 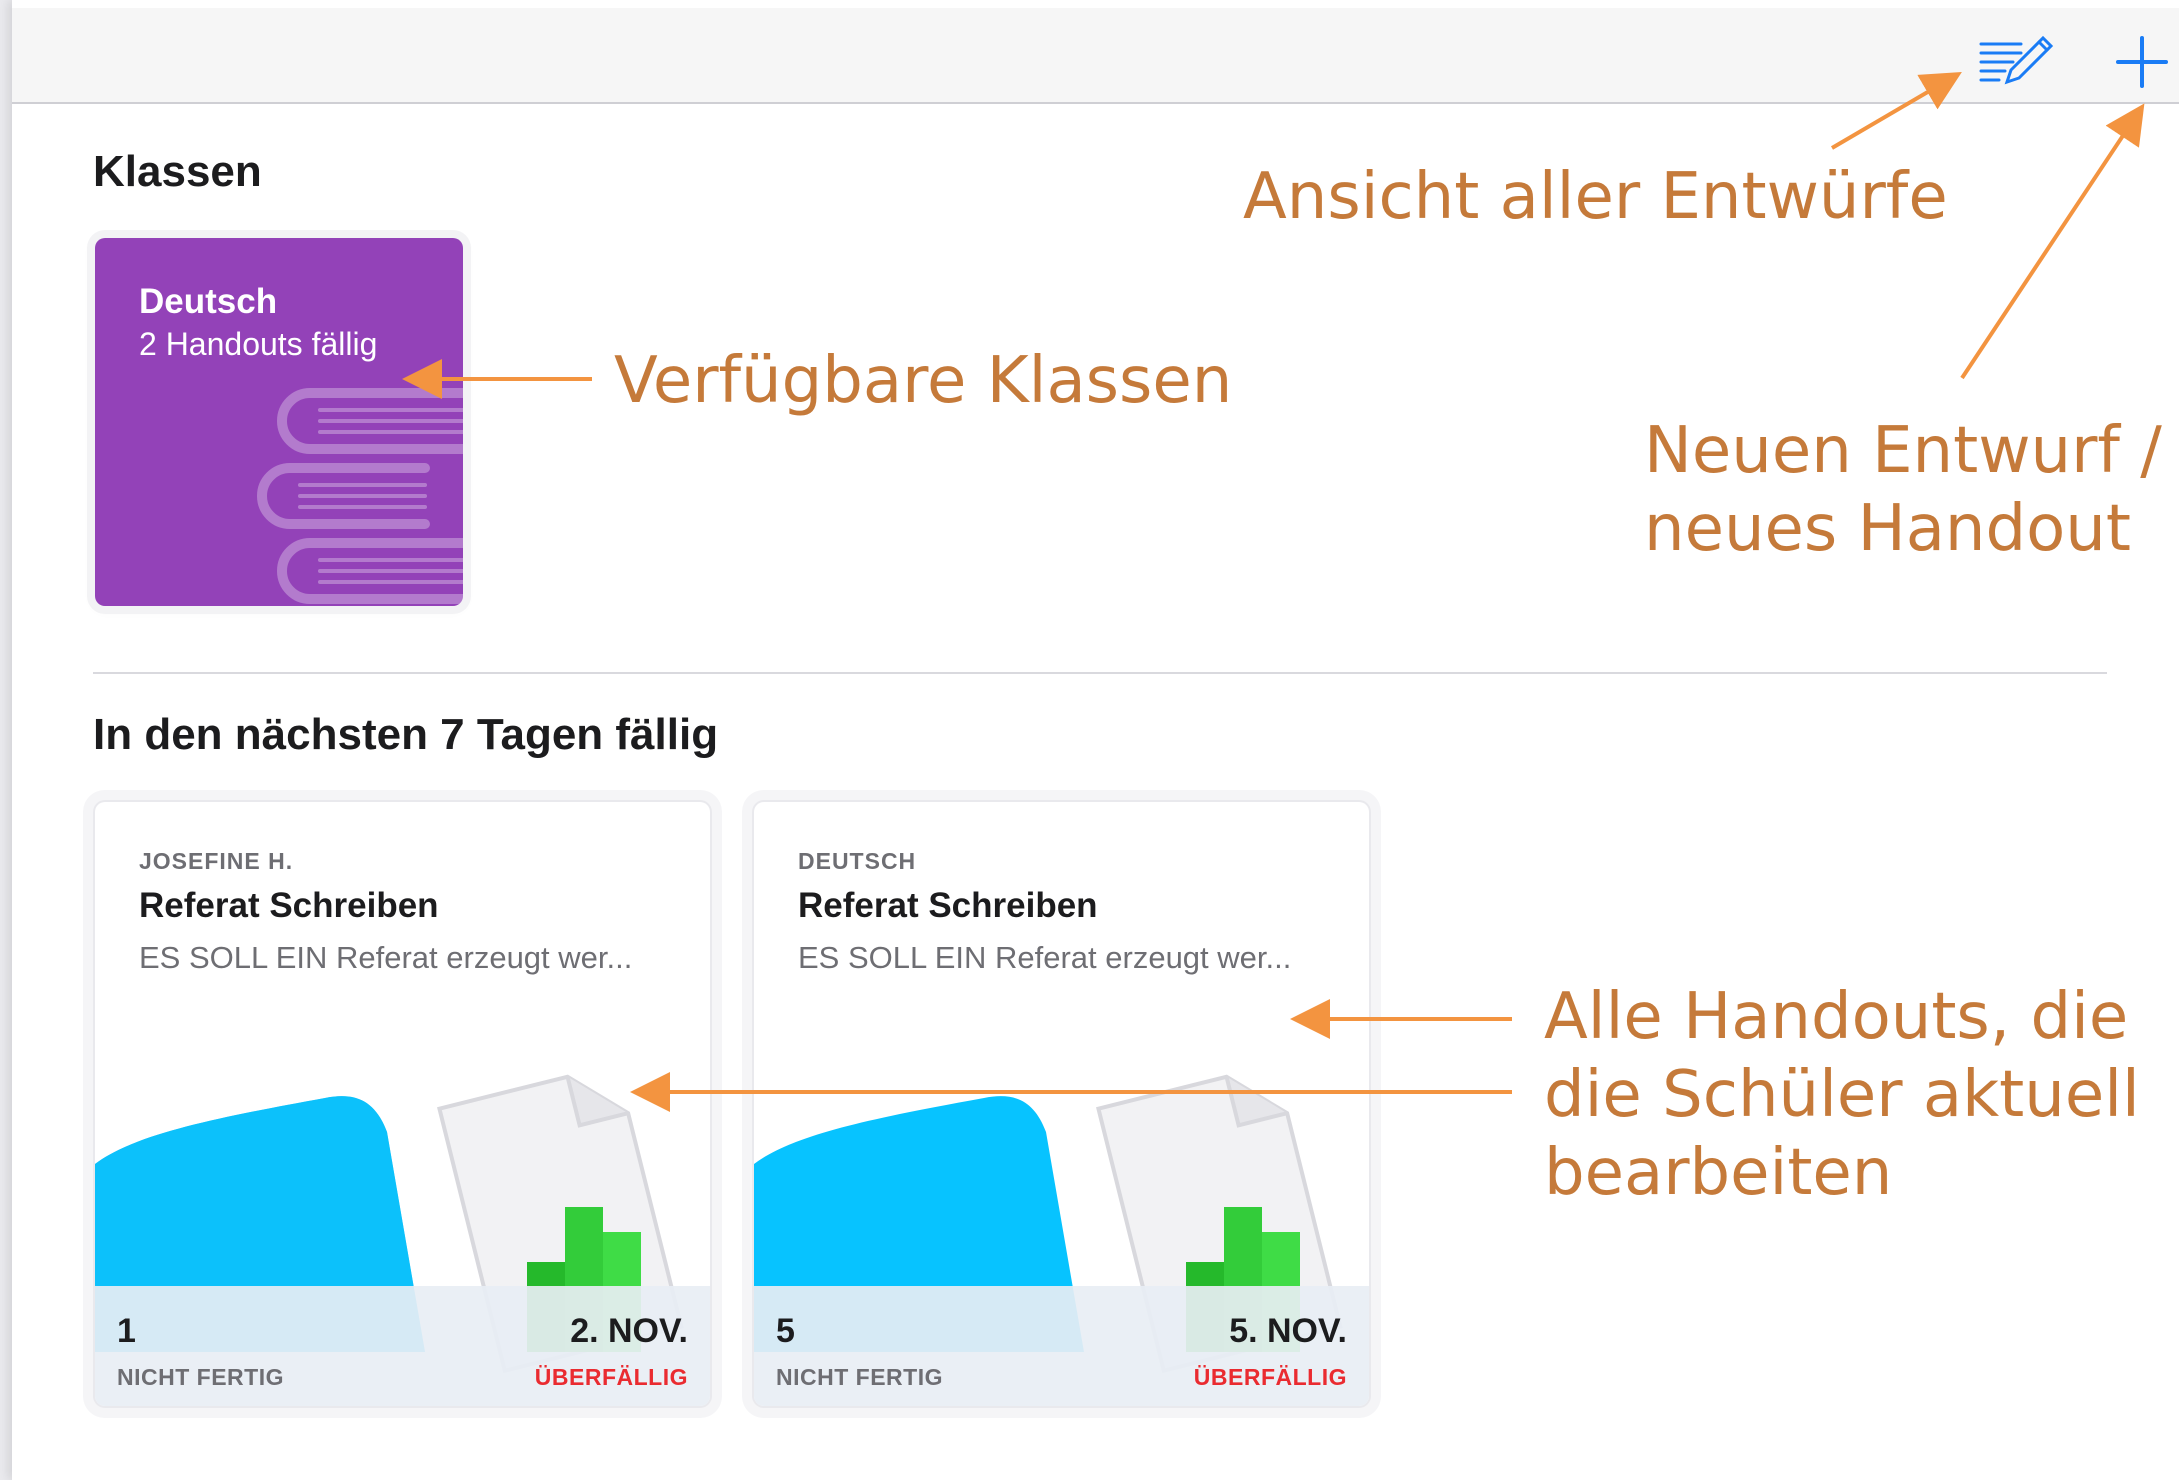 What do you see at coordinates (923, 381) in the screenshot?
I see `annotation-classes: Verfügbare Klassen` at bounding box center [923, 381].